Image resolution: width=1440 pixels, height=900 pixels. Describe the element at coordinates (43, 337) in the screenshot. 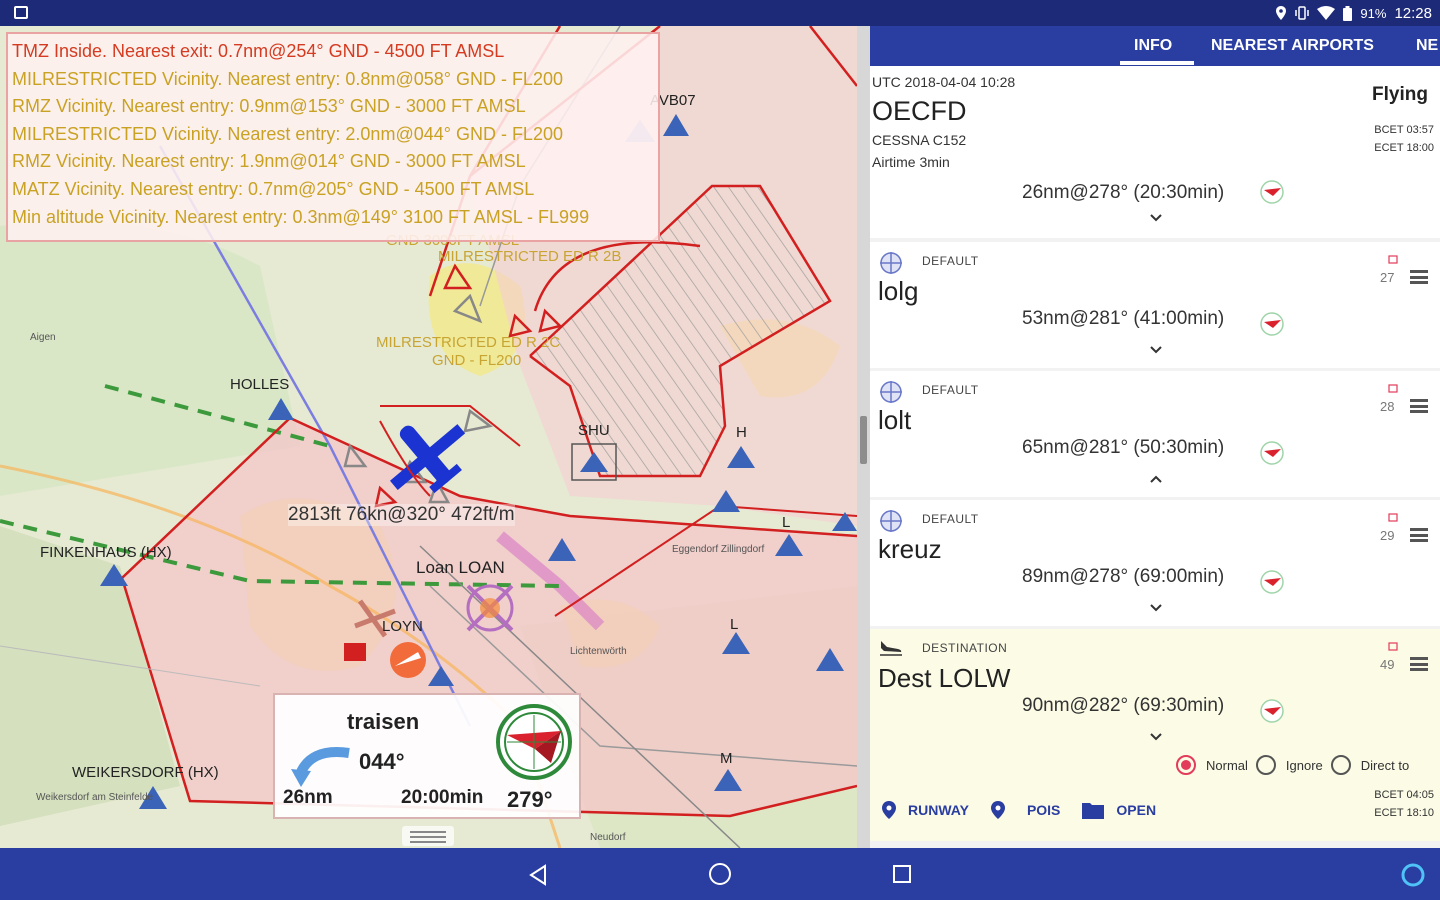

I see `town-label-aigen: Aigen` at that location.